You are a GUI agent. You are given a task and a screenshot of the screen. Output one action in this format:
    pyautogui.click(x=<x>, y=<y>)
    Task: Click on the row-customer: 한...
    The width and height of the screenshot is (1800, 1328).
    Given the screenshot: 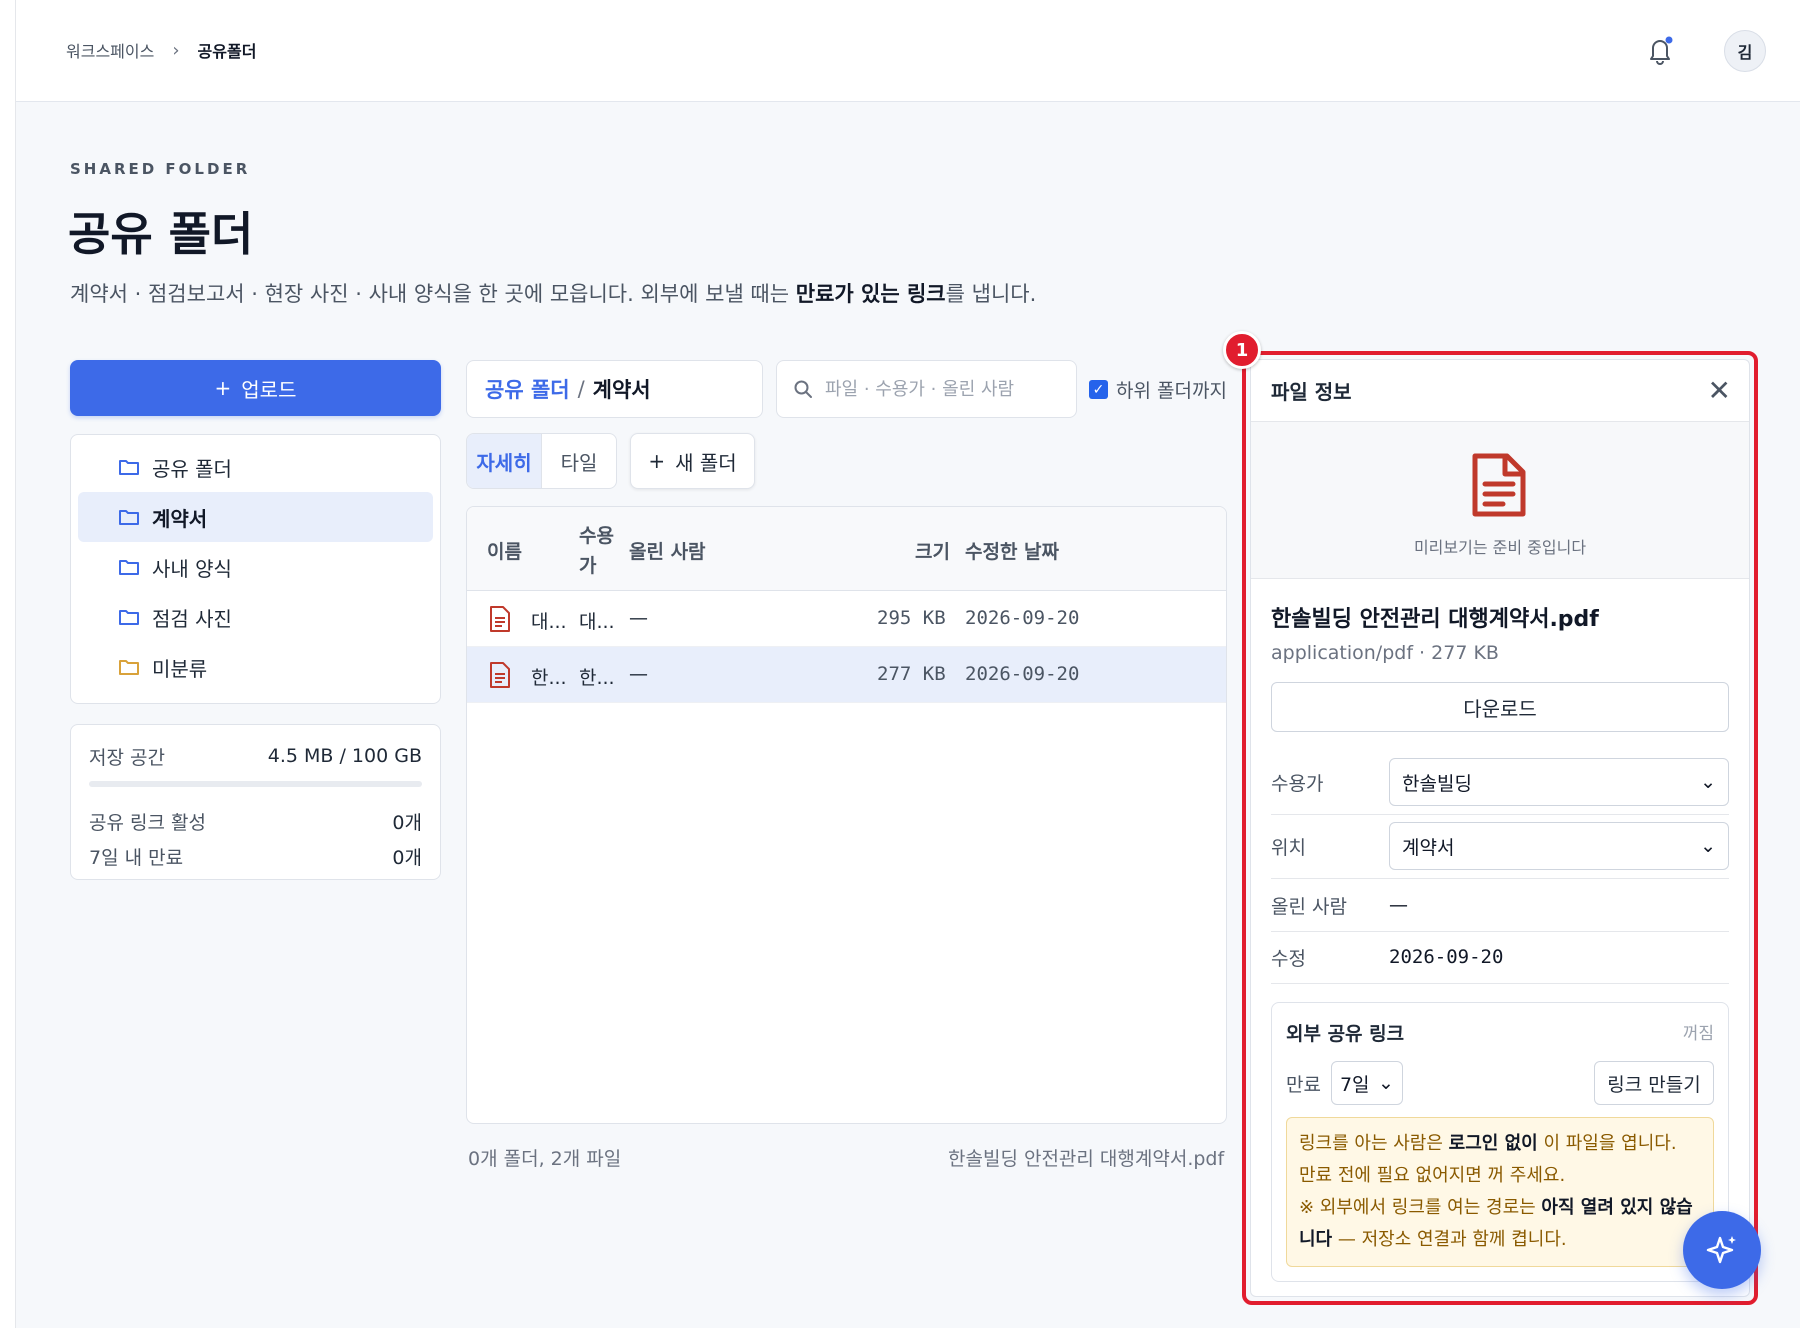 What is the action you would take?
    pyautogui.click(x=597, y=678)
    